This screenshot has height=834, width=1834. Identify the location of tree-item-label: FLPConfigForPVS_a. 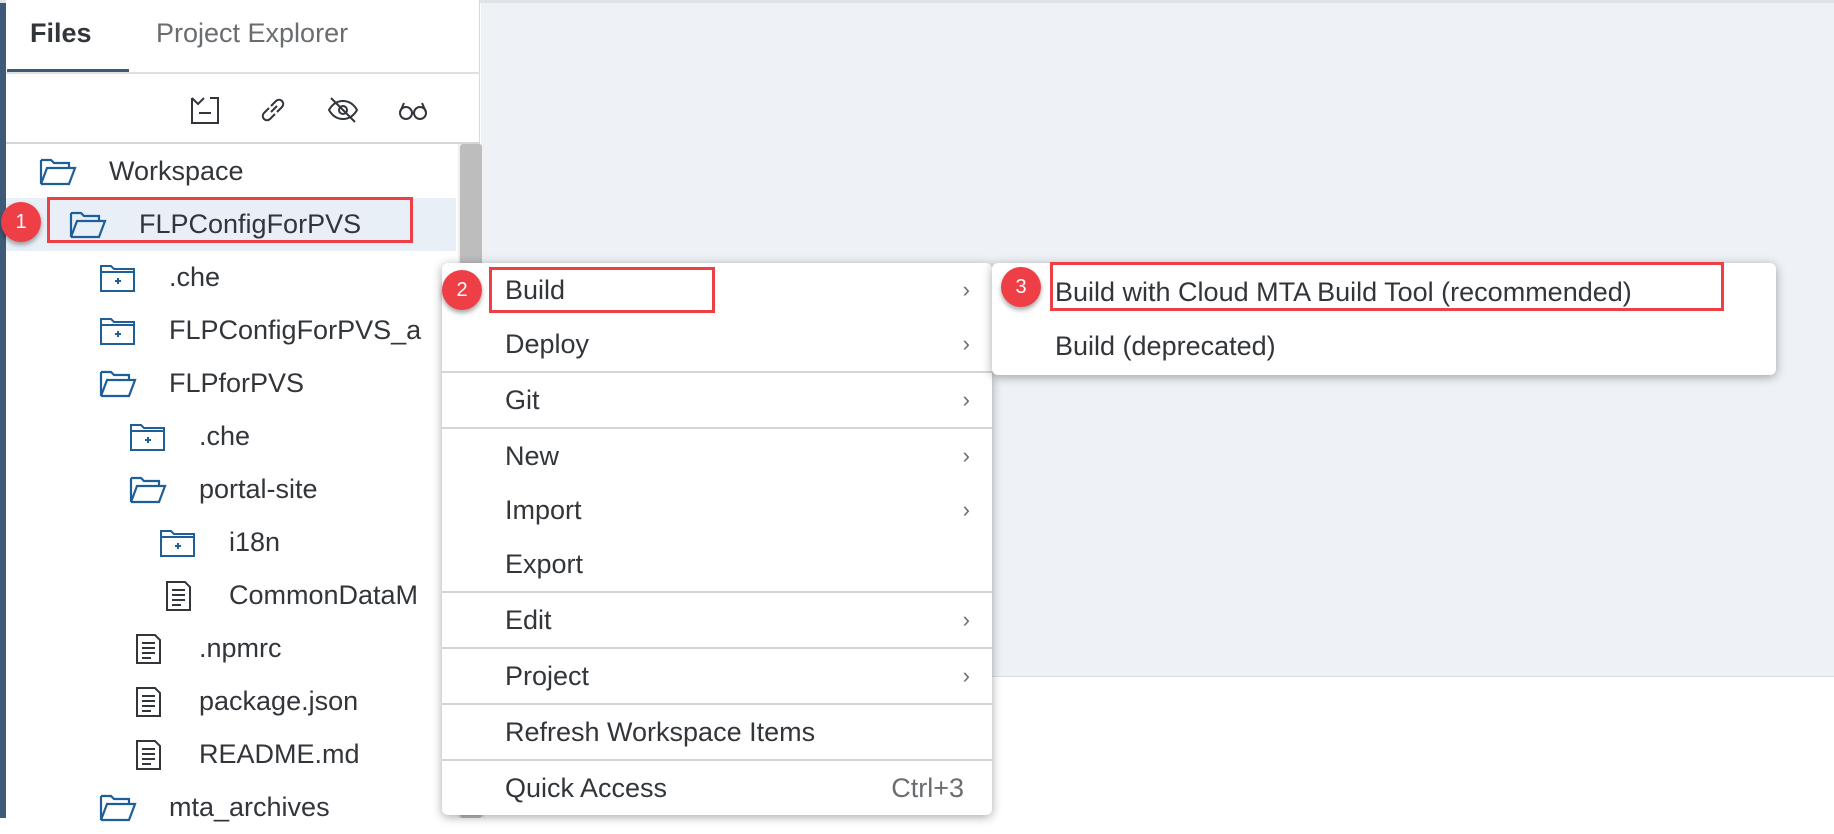
(295, 330).